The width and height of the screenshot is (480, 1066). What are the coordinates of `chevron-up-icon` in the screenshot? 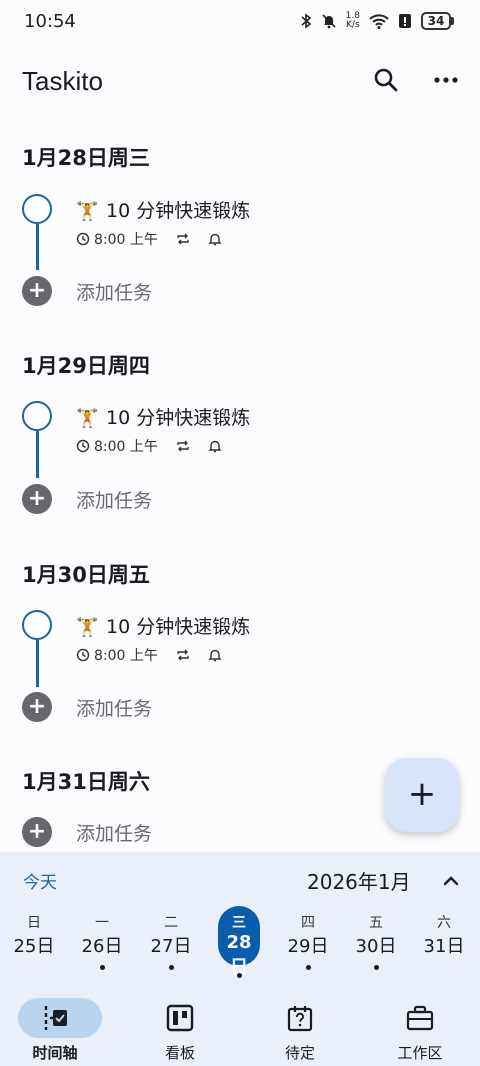 It's located at (451, 881).